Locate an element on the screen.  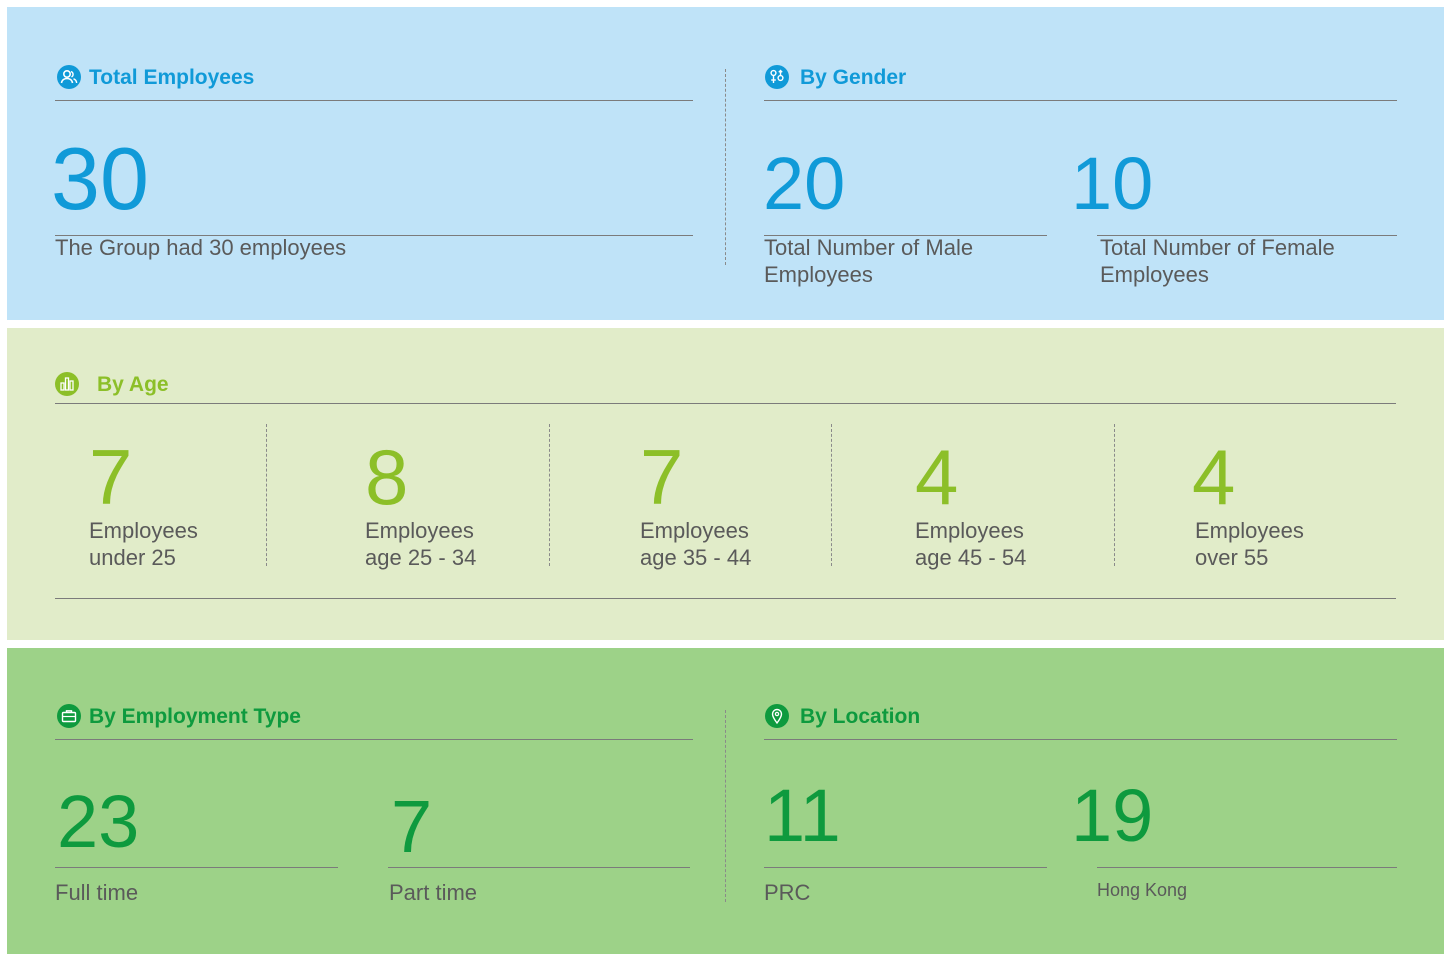
part-time-label: Part time is located at coordinates (433, 892).